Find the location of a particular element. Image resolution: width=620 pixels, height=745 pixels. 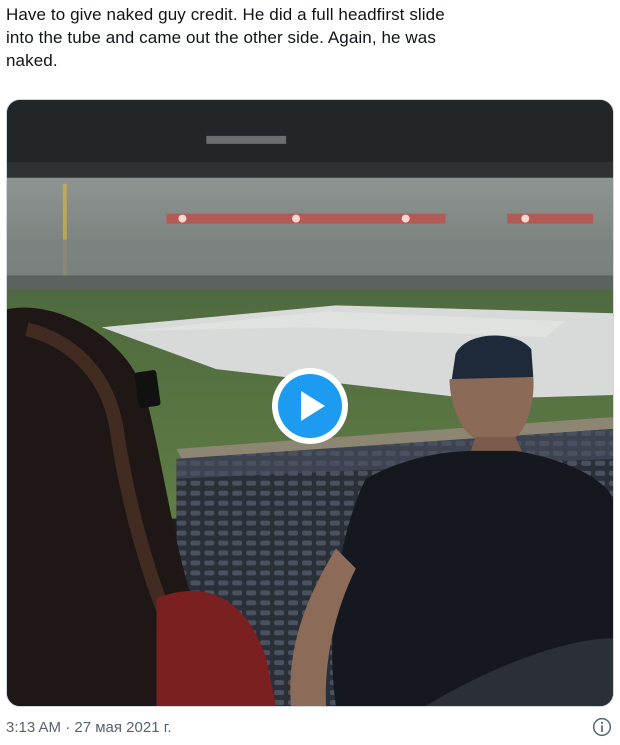

tweet-timestamp: 3:13 AM · 27 мая 2021 г. is located at coordinates (89, 728).